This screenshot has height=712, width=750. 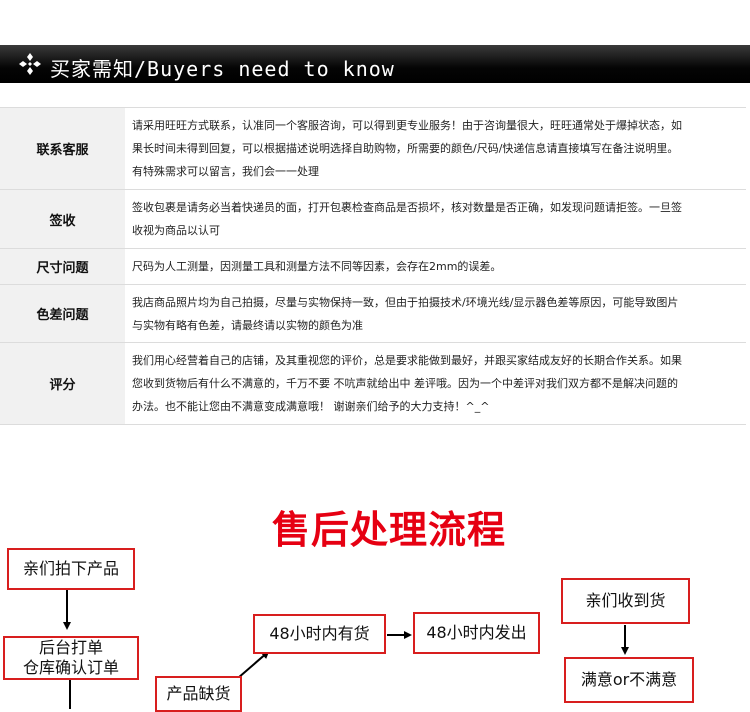 What do you see at coordinates (70, 647) in the screenshot?
I see `flow-box-backend-line1: 后台打单` at bounding box center [70, 647].